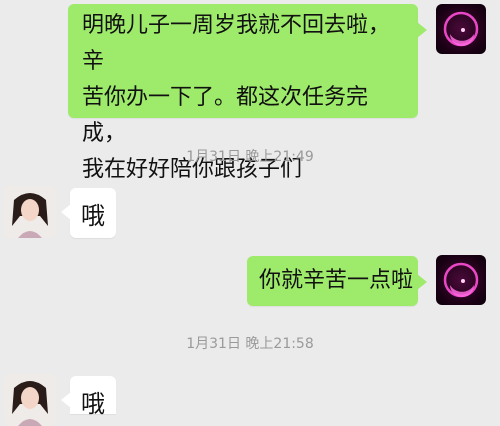 The image size is (500, 426). What do you see at coordinates (236, 43) in the screenshot?
I see `message-text-line: 明晚儿子一周岁我就不回去啦，辛` at bounding box center [236, 43].